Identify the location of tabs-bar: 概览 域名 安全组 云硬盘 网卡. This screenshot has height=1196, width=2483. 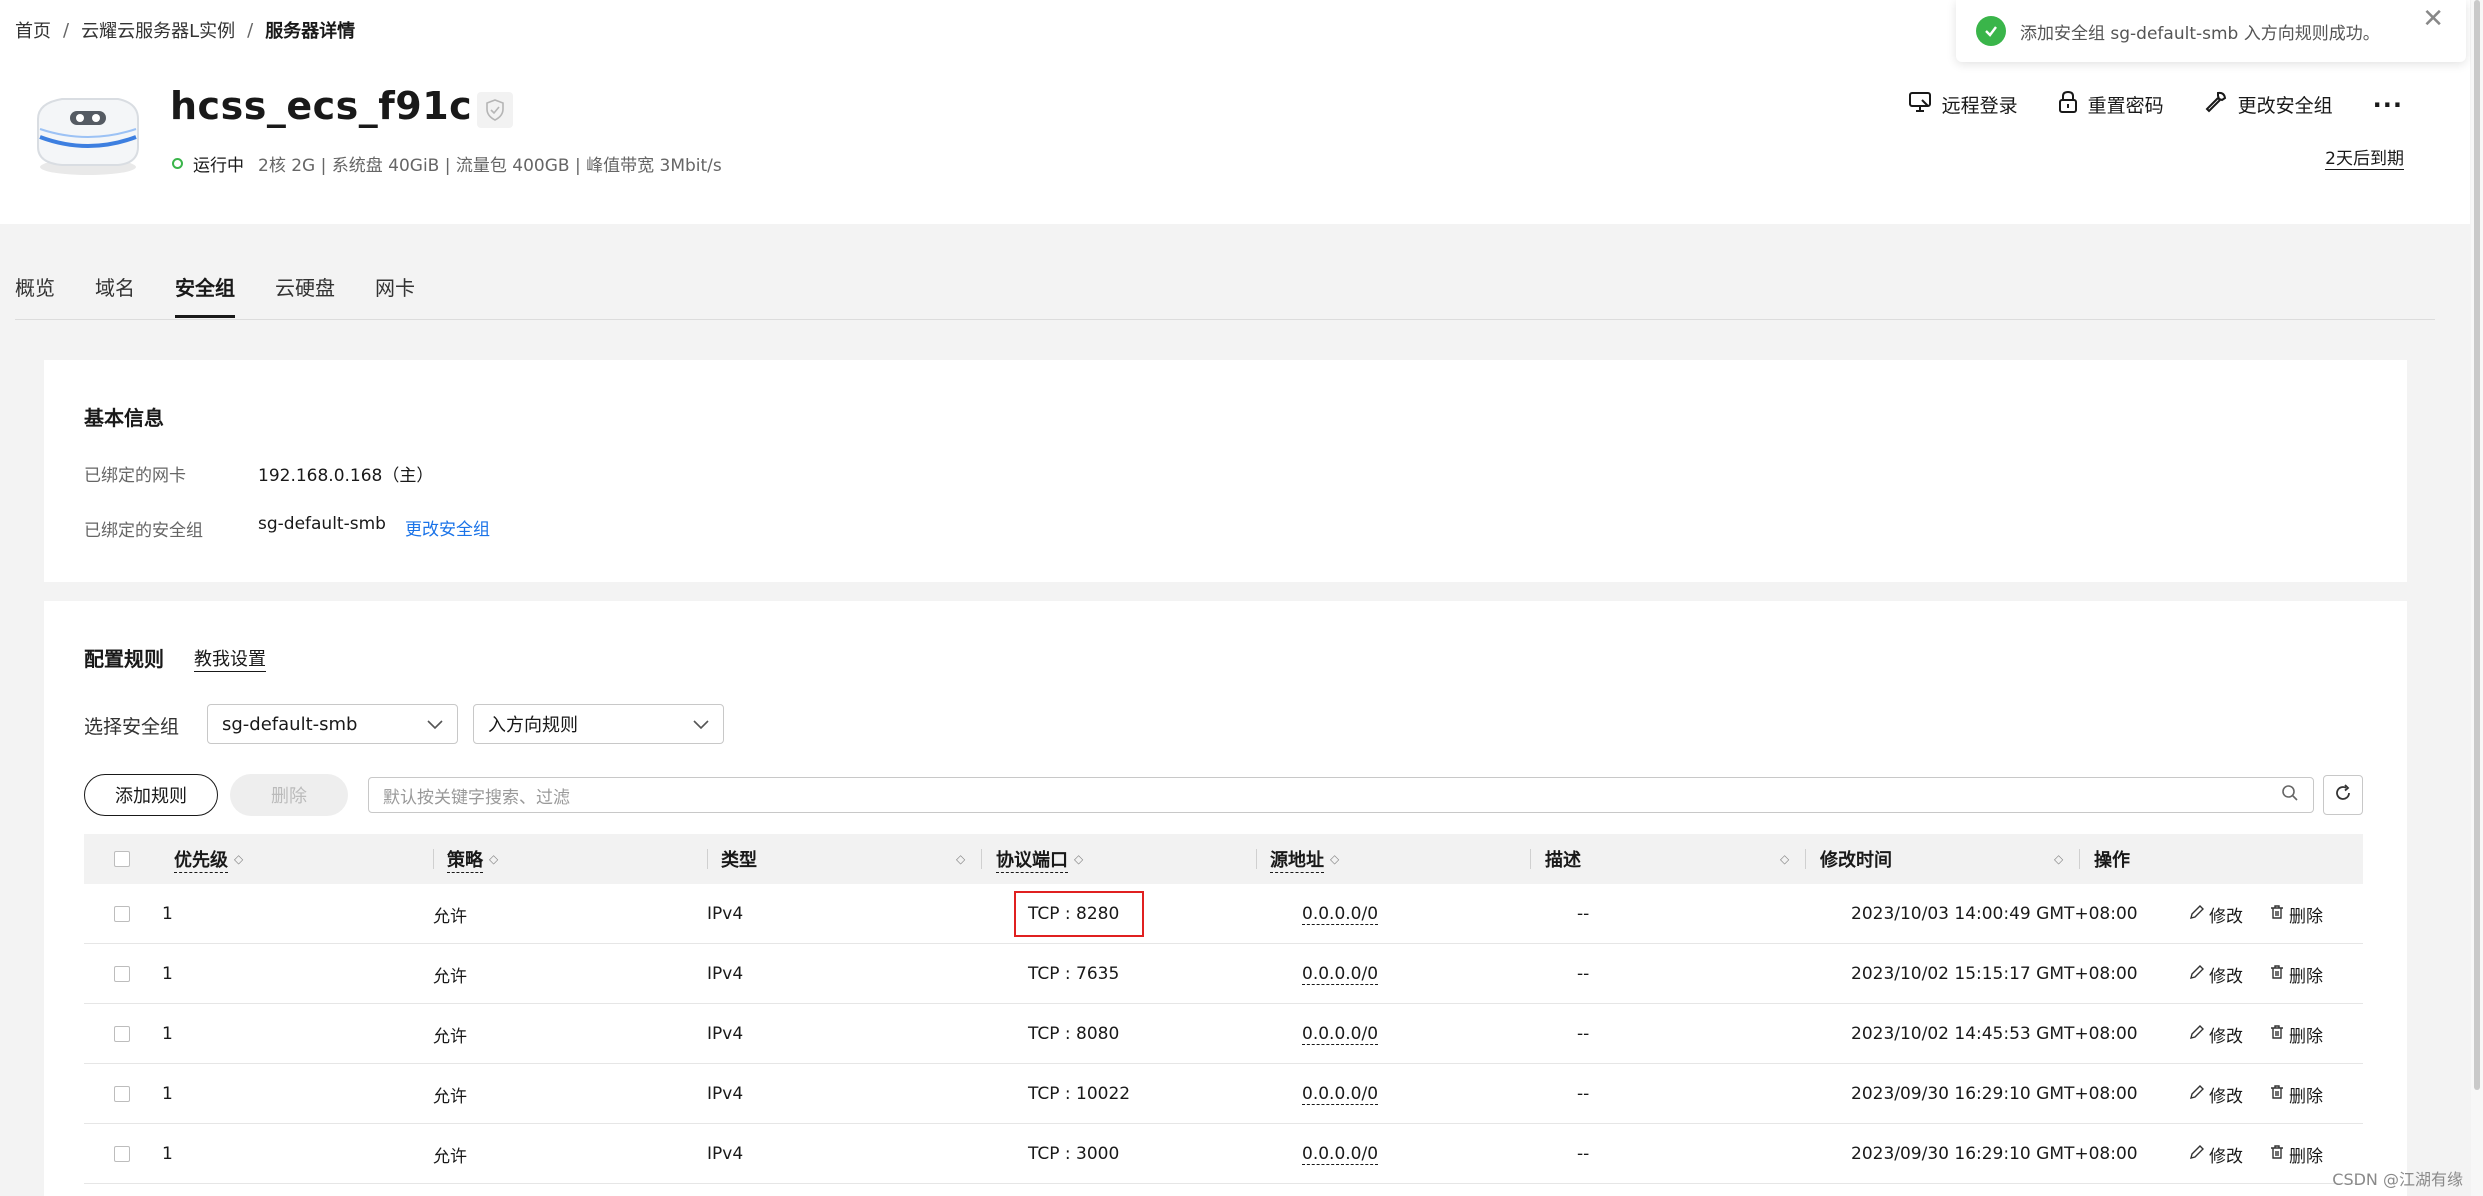
(1235, 274).